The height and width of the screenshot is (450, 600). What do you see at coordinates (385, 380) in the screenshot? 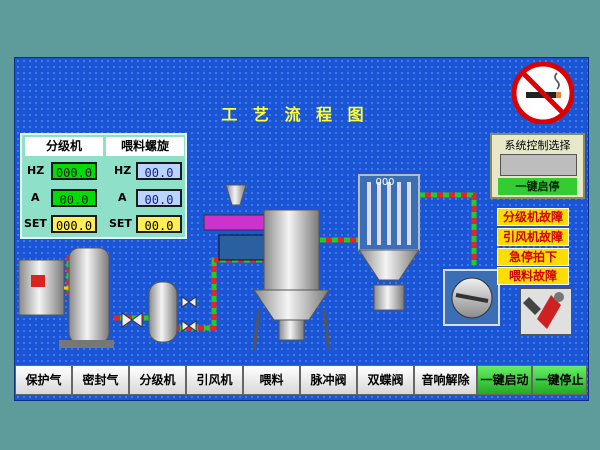
I see `double-butterfly-valve-button: 双蝶阀` at bounding box center [385, 380].